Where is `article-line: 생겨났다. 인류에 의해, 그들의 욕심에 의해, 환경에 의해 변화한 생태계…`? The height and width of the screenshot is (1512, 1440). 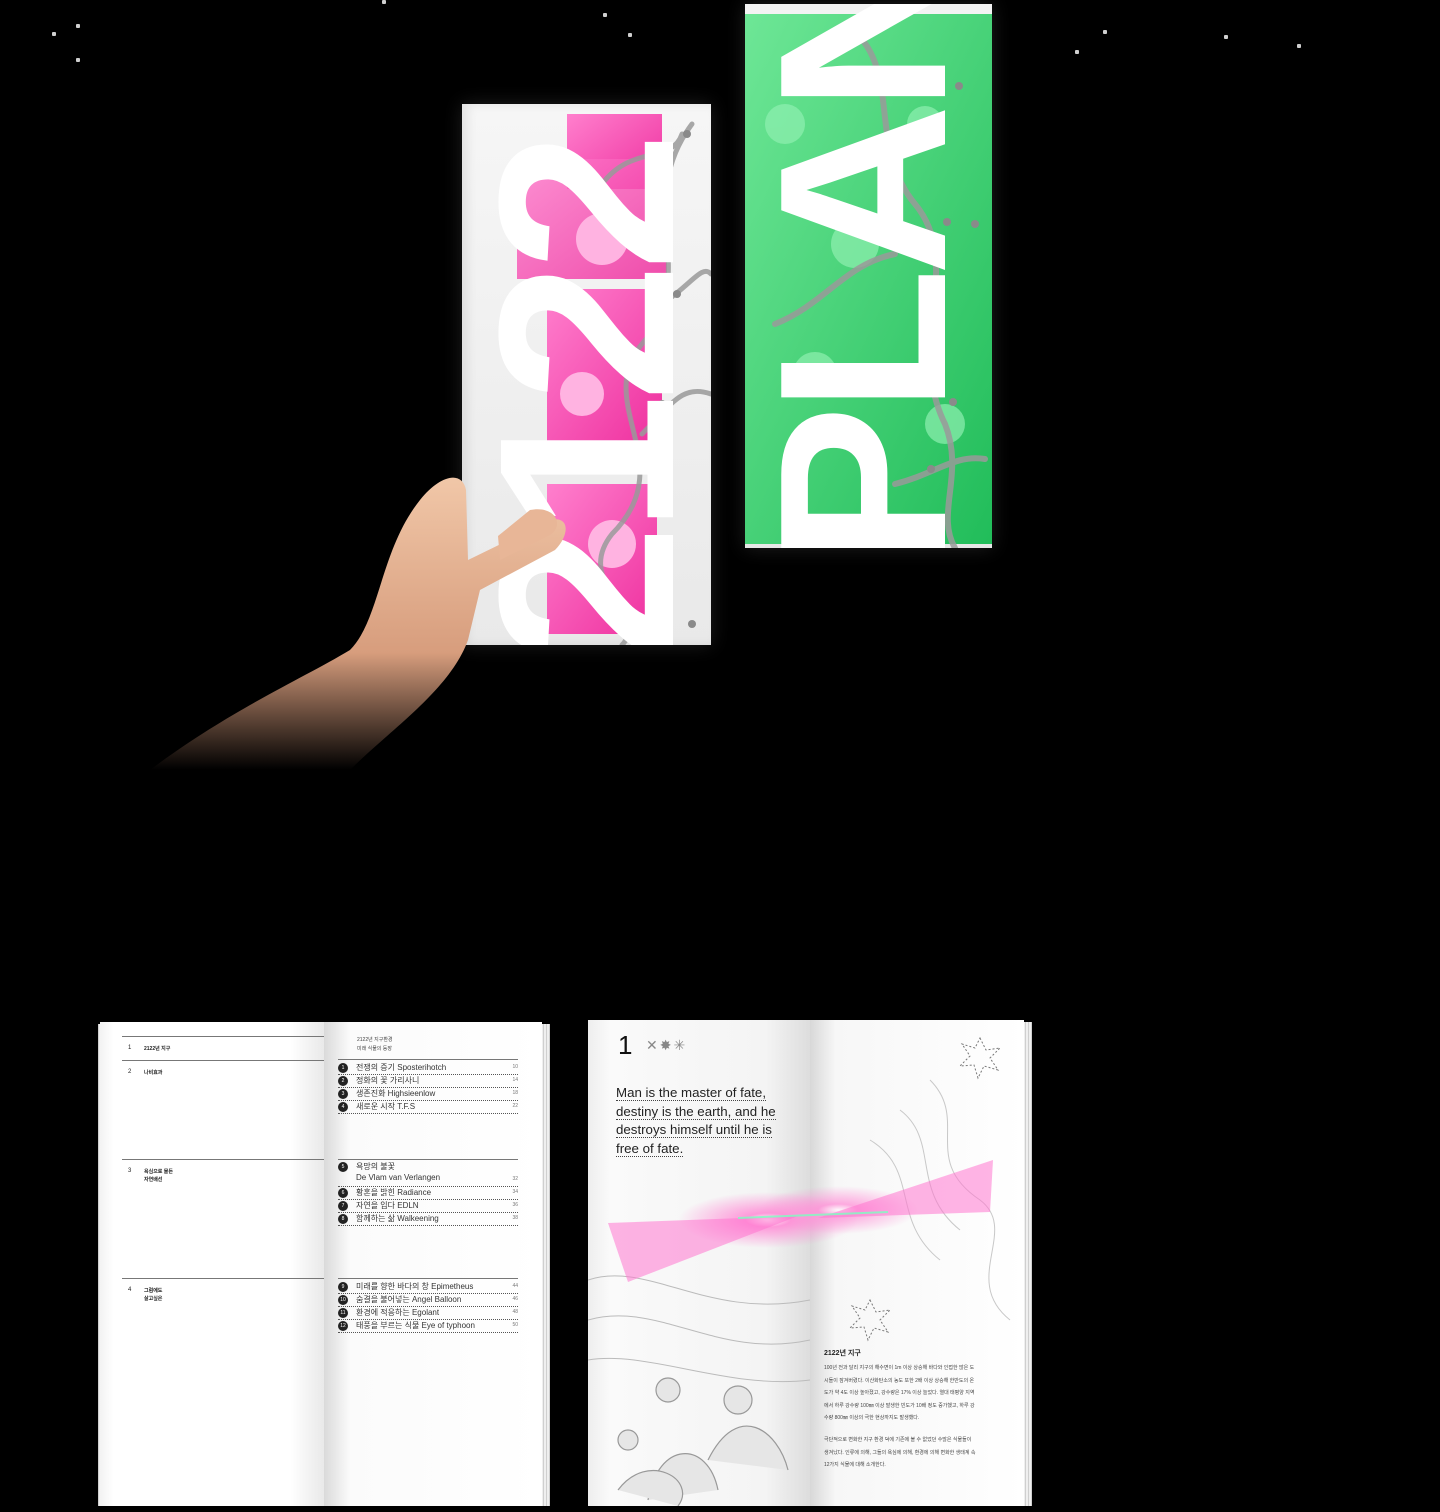 article-line: 생겨났다. 인류에 의해, 그들의 욕심에 의해, 환경에 의해 변화한 생태계… is located at coordinates (900, 1452).